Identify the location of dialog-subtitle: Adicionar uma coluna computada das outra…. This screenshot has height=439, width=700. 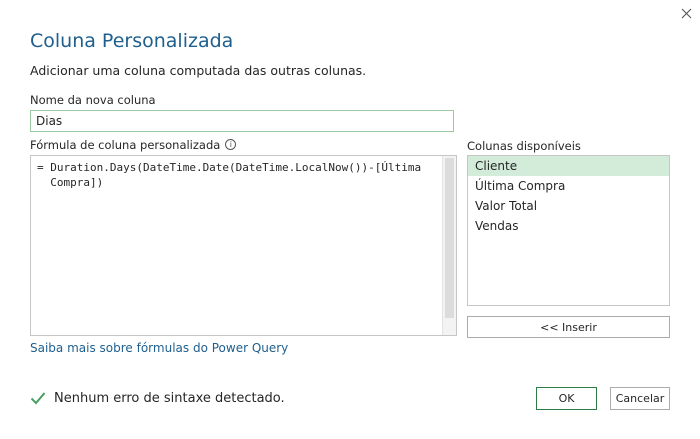
(198, 70).